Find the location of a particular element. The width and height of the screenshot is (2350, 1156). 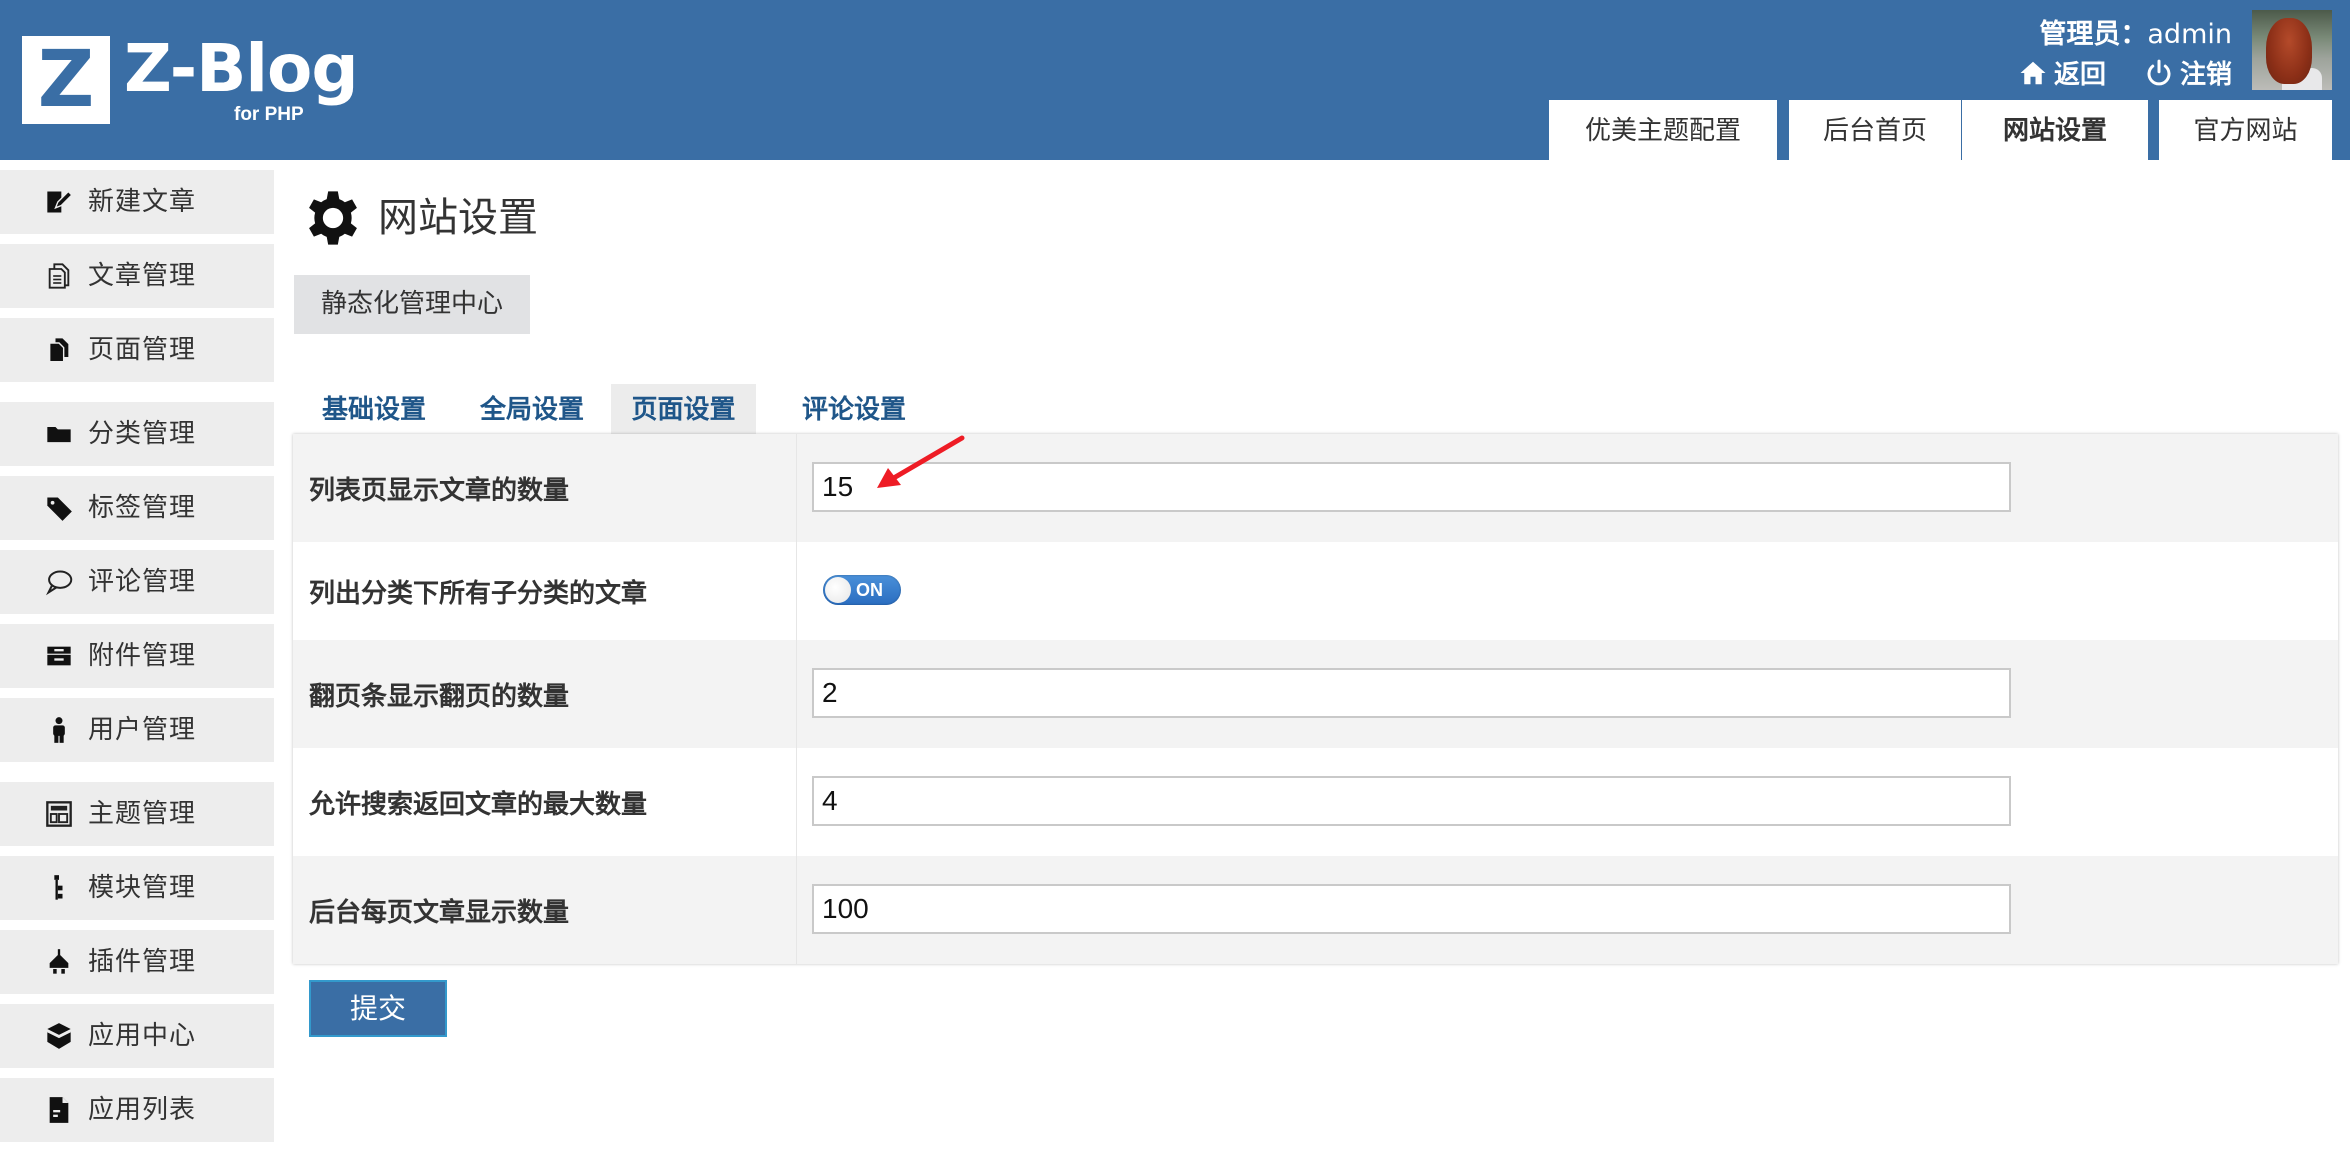

top-tab-dashboard: 后台首页 is located at coordinates (1875, 130).